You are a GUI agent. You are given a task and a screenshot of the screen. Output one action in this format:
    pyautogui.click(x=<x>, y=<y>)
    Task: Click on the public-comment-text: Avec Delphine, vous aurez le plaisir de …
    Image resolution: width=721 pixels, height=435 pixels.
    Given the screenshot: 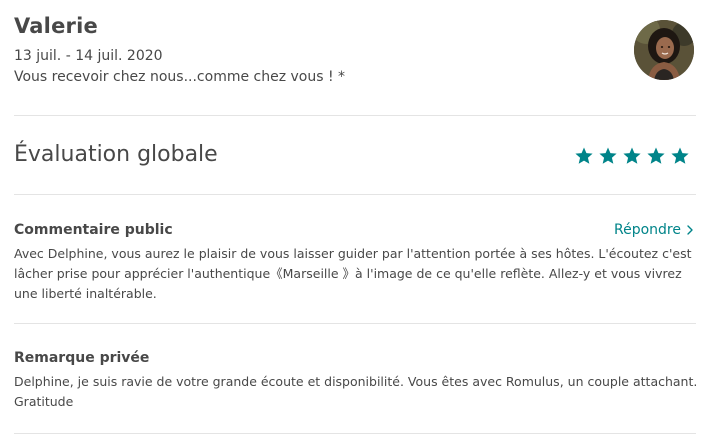 What is the action you would take?
    pyautogui.click(x=353, y=273)
    